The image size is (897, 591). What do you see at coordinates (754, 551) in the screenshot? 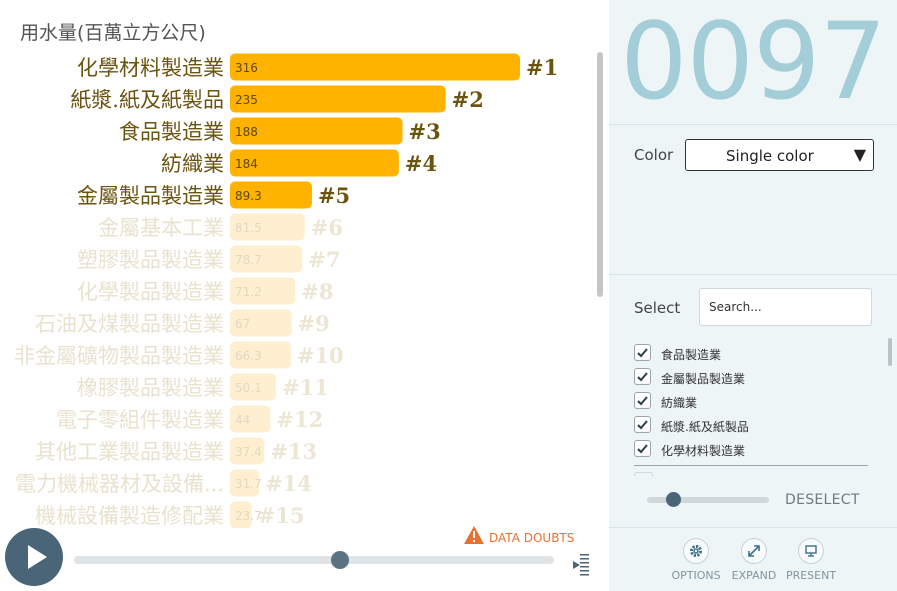
I see `expand-icon` at bounding box center [754, 551].